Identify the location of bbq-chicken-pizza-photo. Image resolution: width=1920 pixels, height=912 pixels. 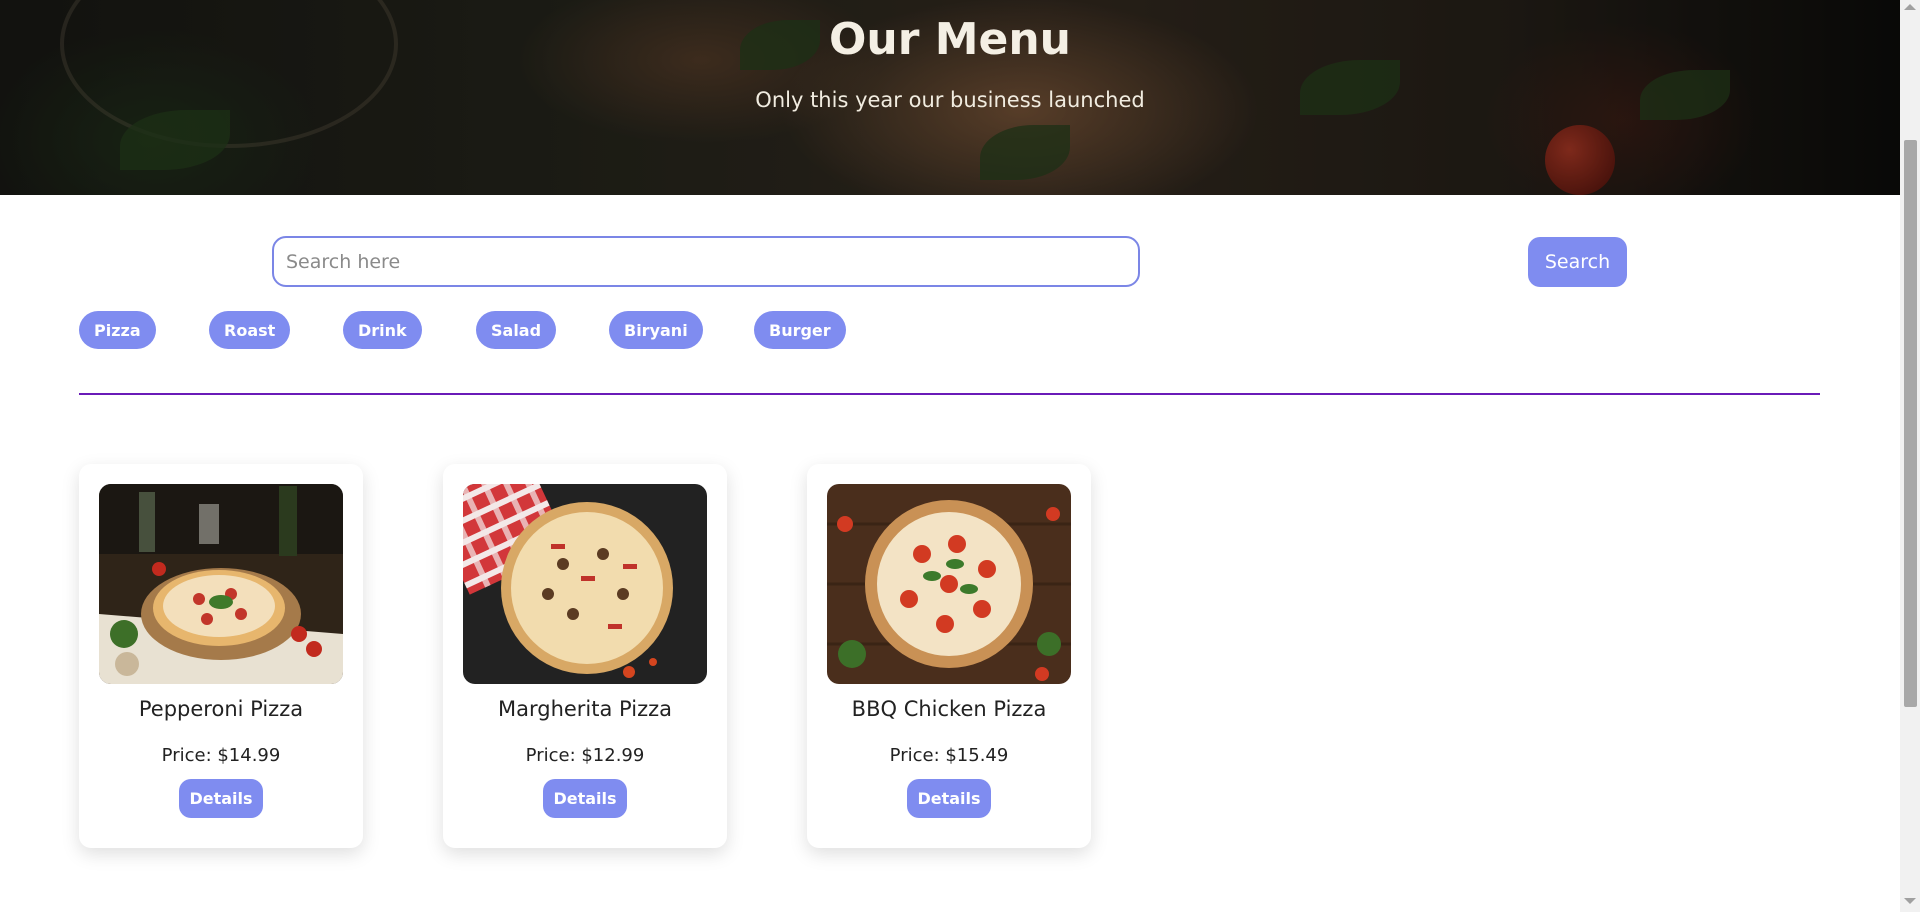
(949, 584).